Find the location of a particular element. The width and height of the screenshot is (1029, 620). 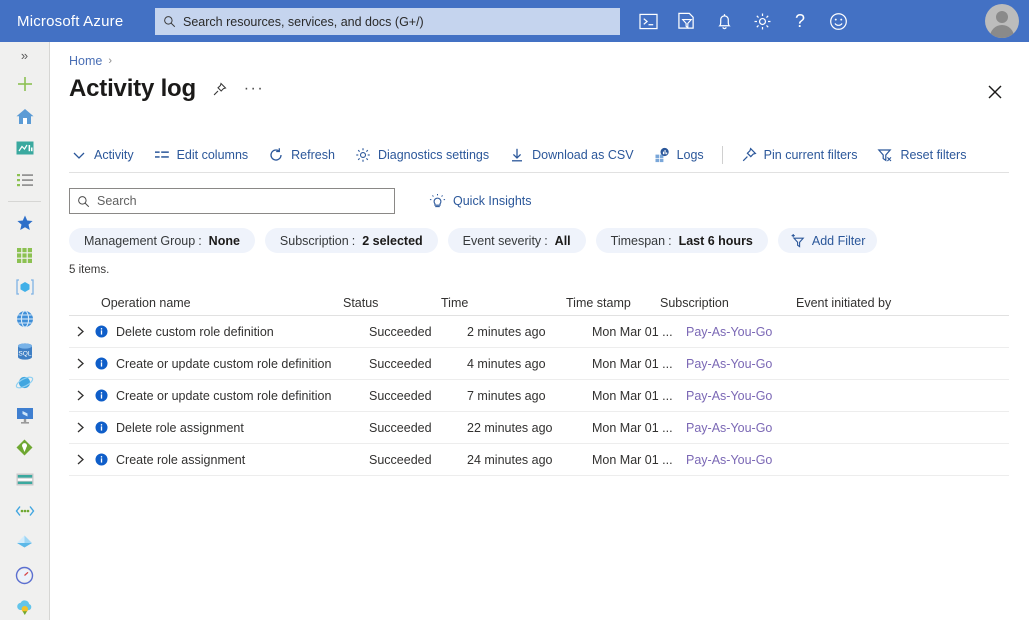

rail-virtual-networks is located at coordinates (24, 511).